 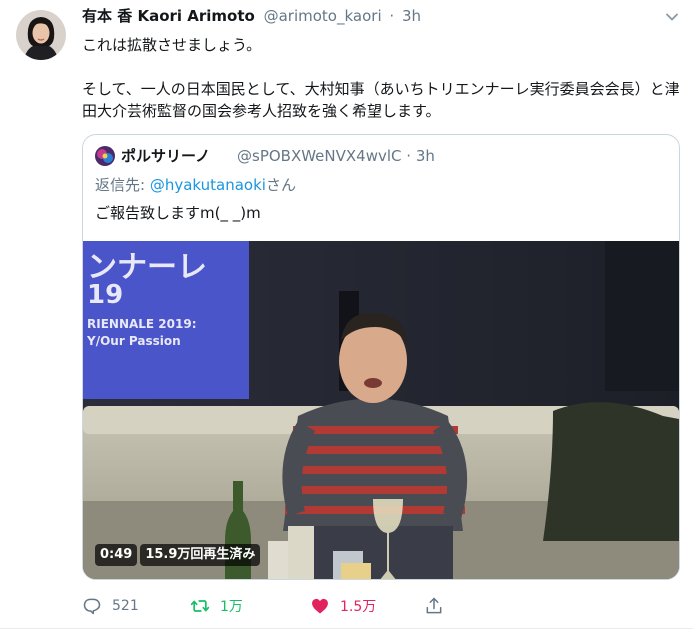 I want to click on author-handle: @arimoto_kaori, so click(x=323, y=16).